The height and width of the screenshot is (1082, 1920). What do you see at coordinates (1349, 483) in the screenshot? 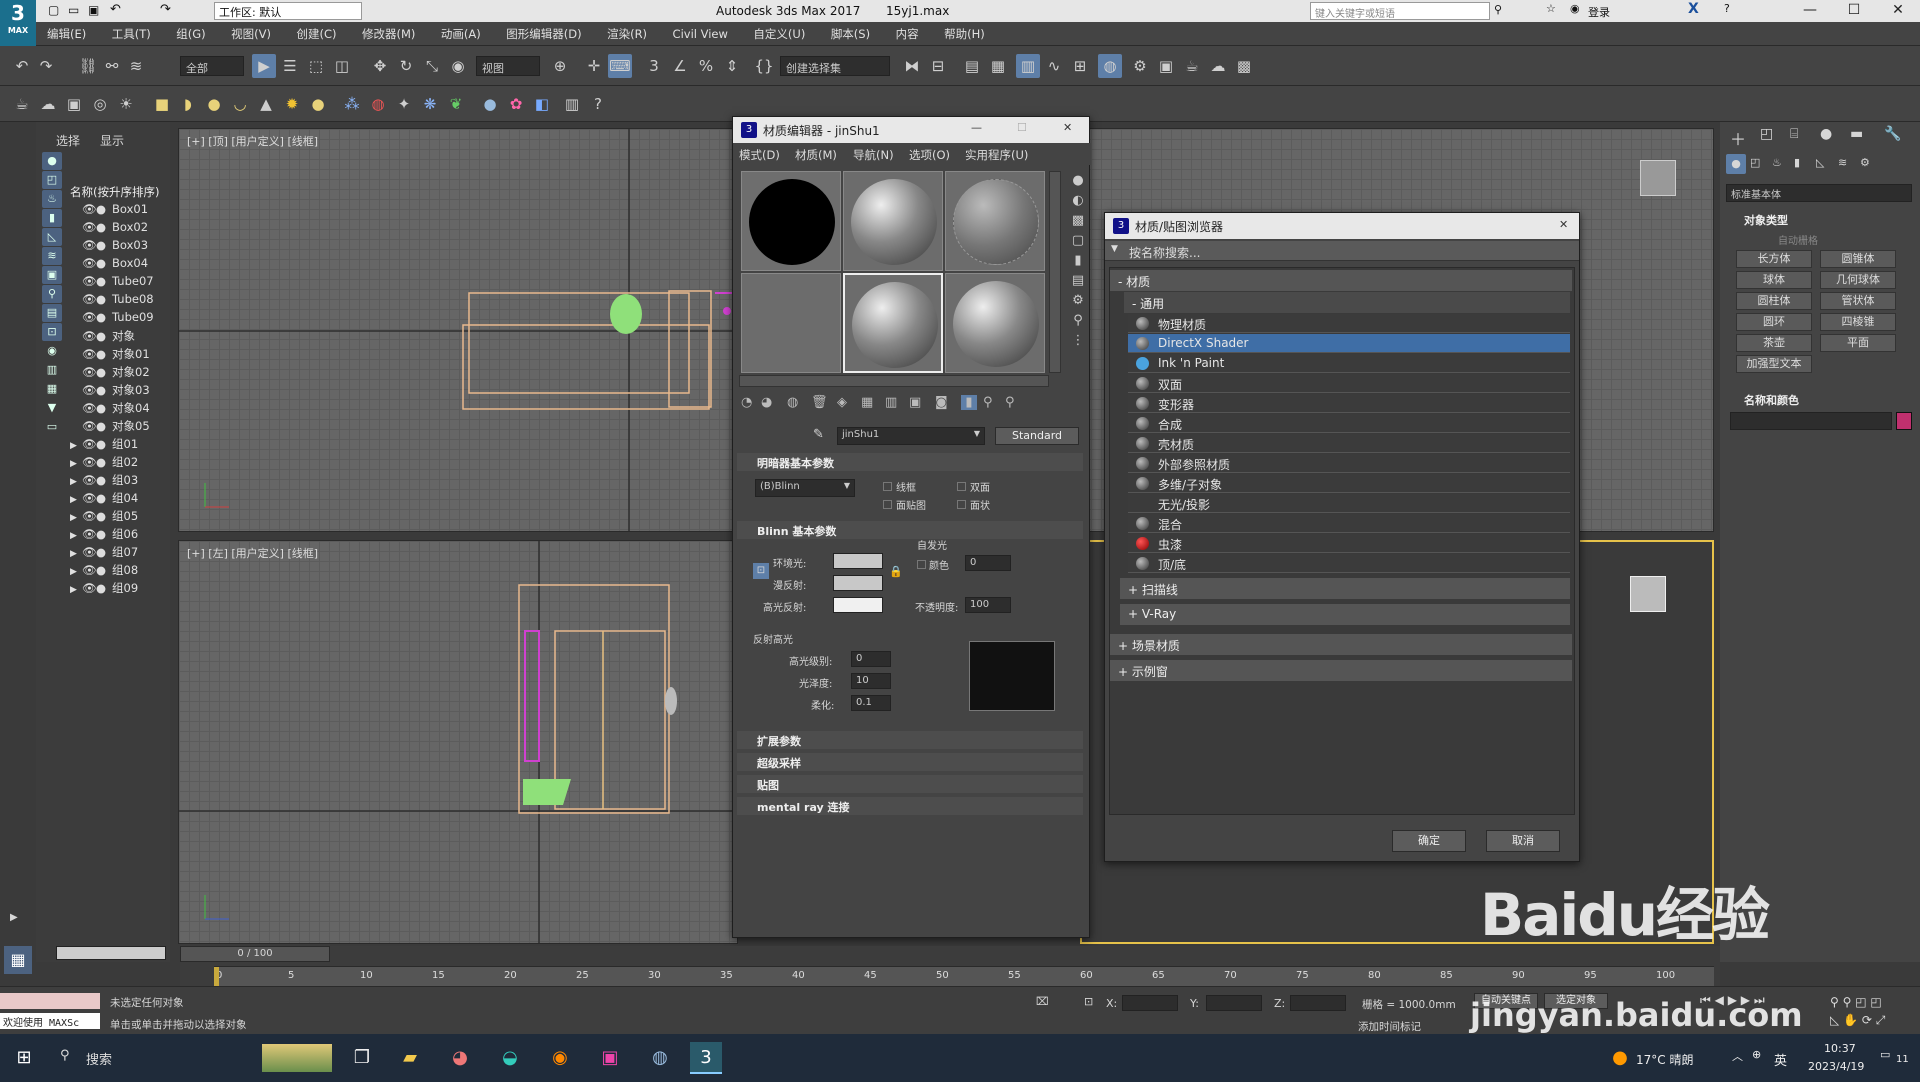
I see `material-item: 多维/子对象` at bounding box center [1349, 483].